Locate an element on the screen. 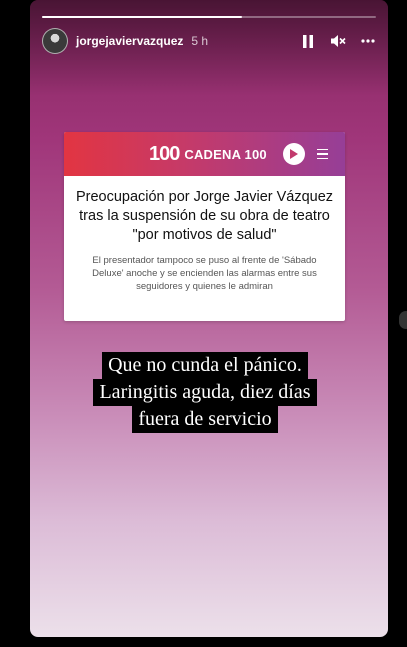  caption-line: Que no cunda el pánico. is located at coordinates (205, 365).